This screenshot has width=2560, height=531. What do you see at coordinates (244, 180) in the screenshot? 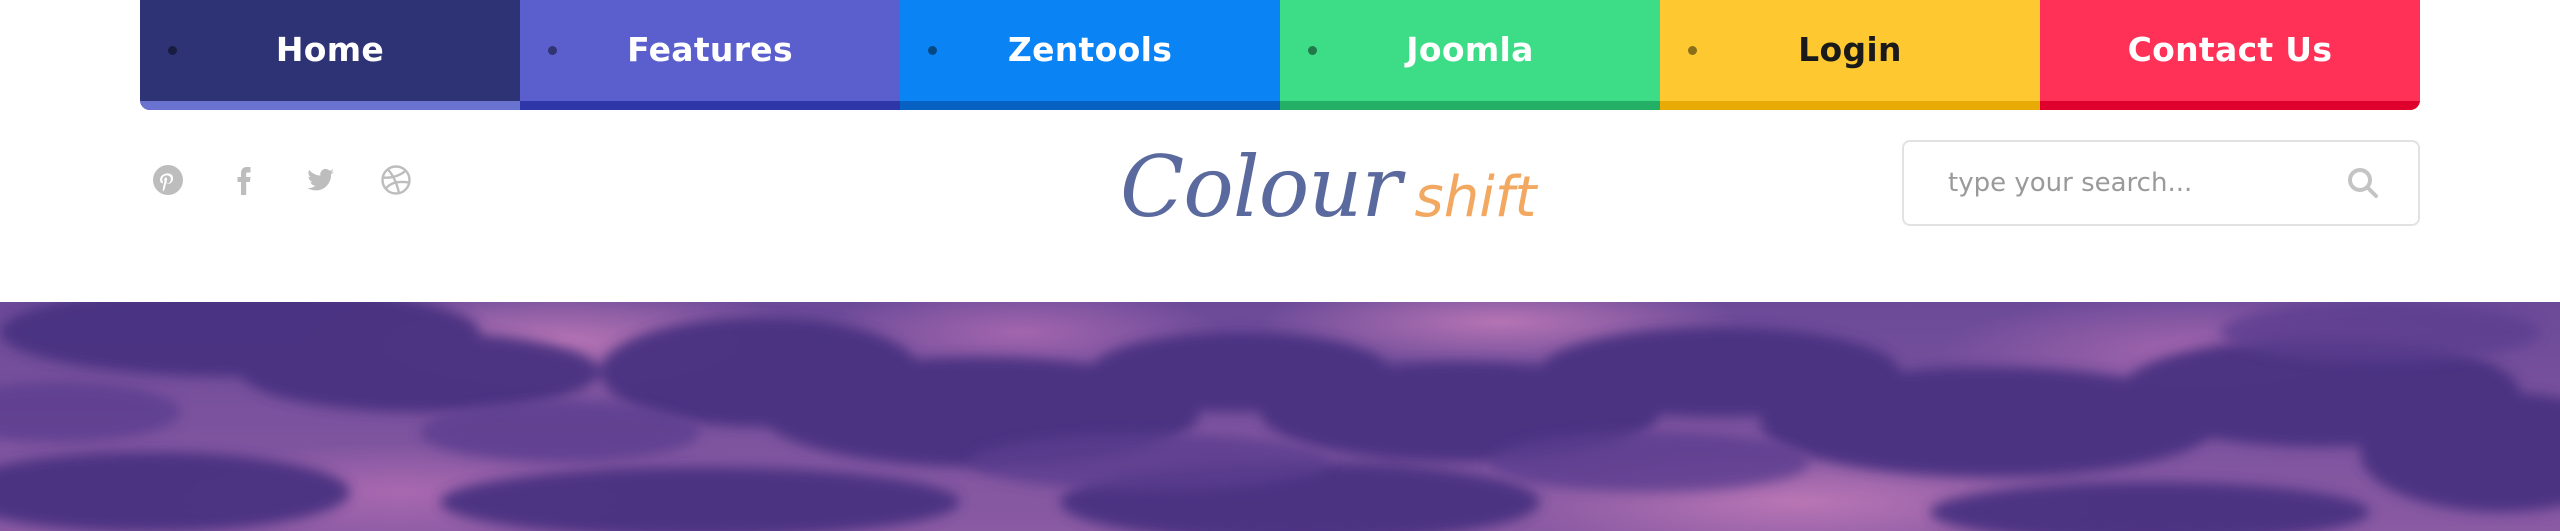
I see `facebook-icon` at bounding box center [244, 180].